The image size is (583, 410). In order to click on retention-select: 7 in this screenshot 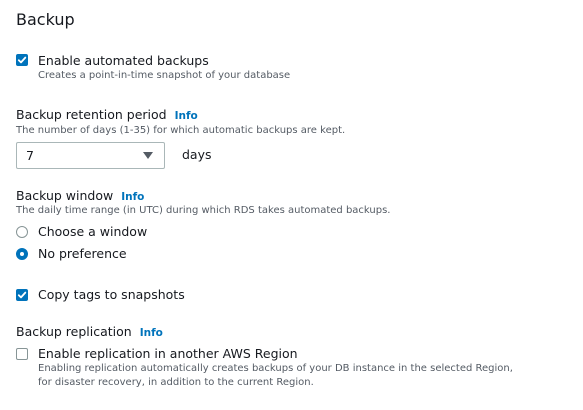, I will do `click(90, 155)`.